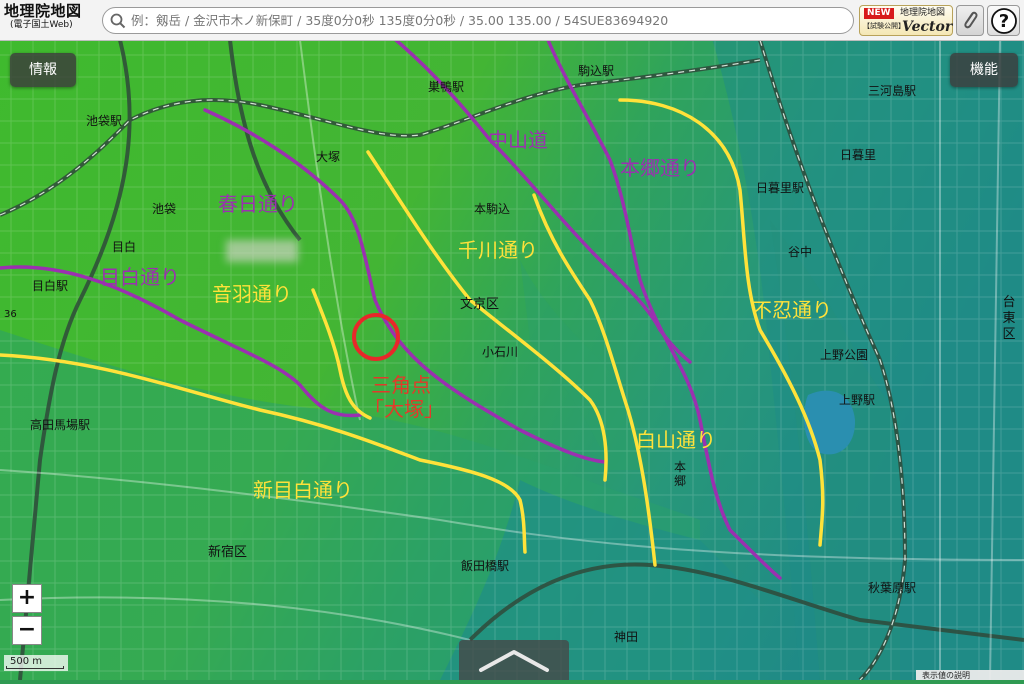 The width and height of the screenshot is (1024, 684). What do you see at coordinates (36, 663) in the screenshot?
I see `scale-bar: 500 m` at bounding box center [36, 663].